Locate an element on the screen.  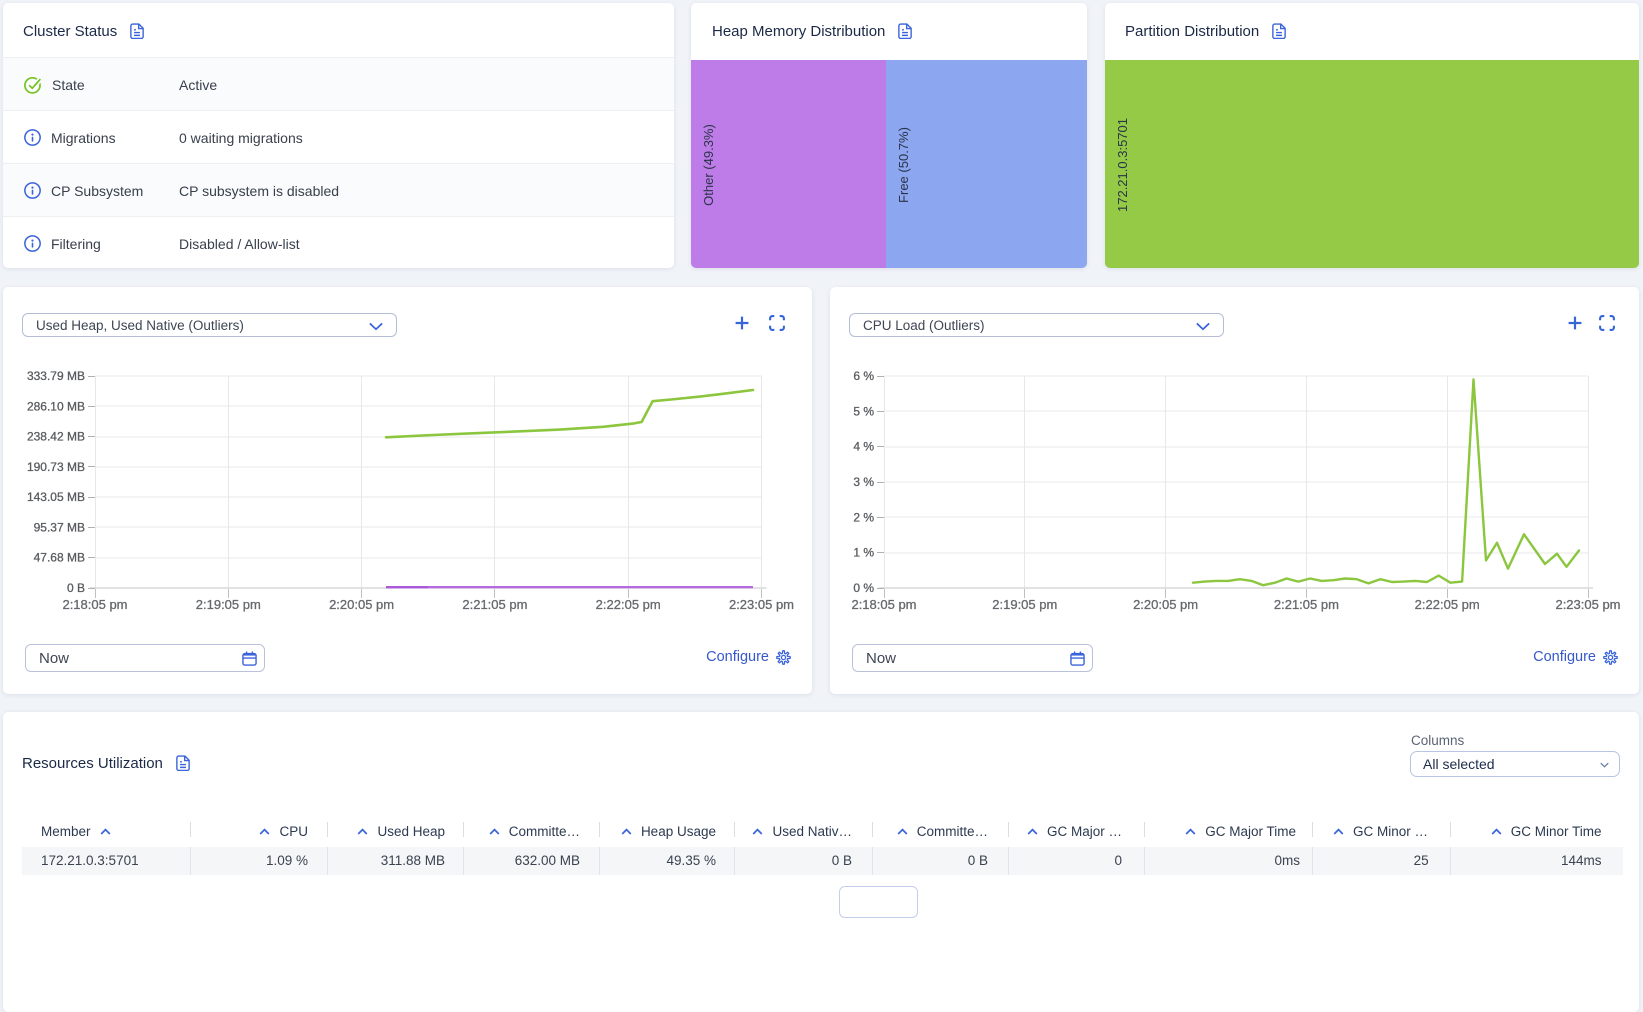
svg-text: 1 % is located at coordinates (863, 553).